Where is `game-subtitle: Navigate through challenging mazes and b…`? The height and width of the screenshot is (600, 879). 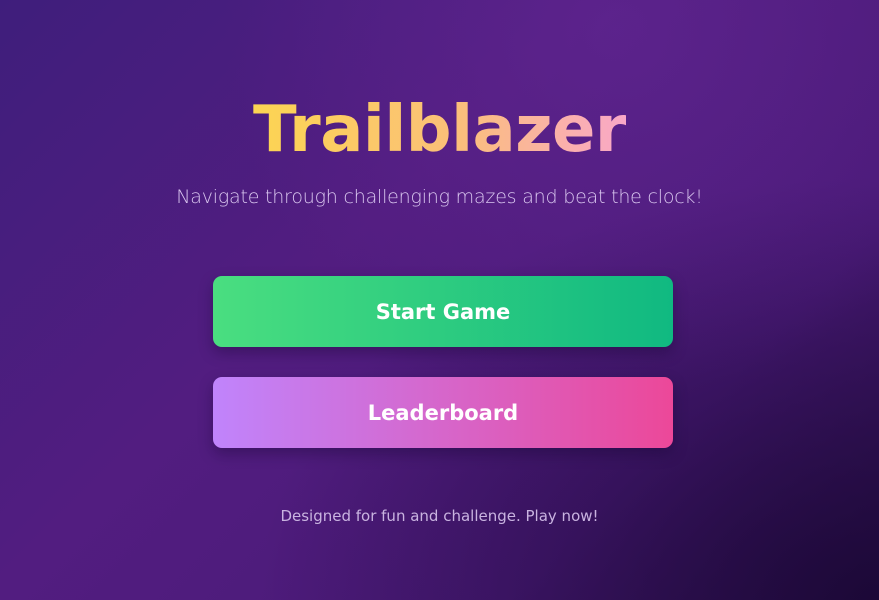 game-subtitle: Navigate through challenging mazes and b… is located at coordinates (439, 197).